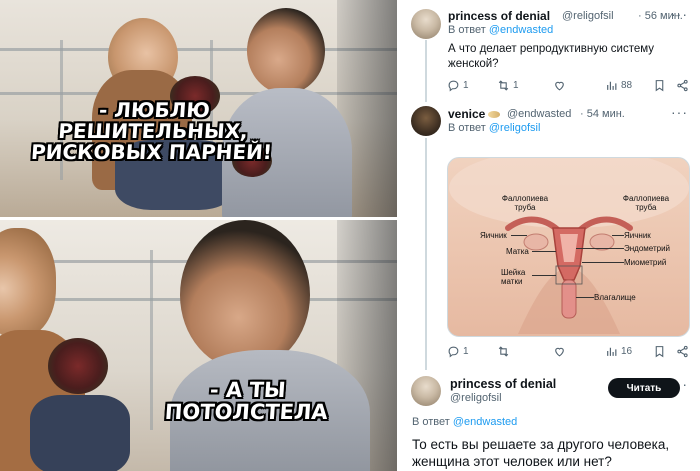 The width and height of the screenshot is (700, 471). Describe the element at coordinates (647, 248) in the screenshot. I see `label-endometrium: Эндометрий` at that location.